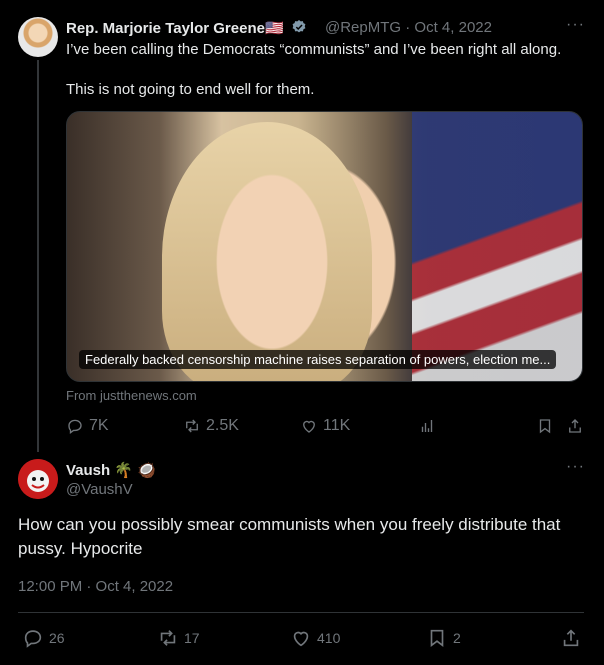 This screenshot has width=604, height=665. Describe the element at coordinates (575, 25) in the screenshot. I see `more-icon: ···` at that location.